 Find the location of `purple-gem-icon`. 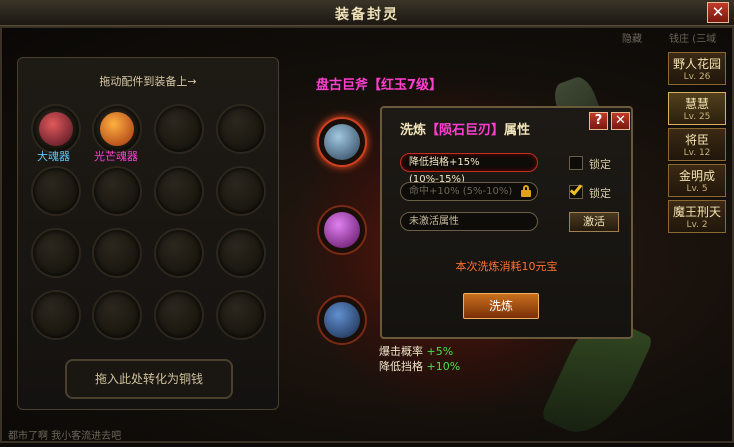

purple-gem-icon is located at coordinates (342, 230).